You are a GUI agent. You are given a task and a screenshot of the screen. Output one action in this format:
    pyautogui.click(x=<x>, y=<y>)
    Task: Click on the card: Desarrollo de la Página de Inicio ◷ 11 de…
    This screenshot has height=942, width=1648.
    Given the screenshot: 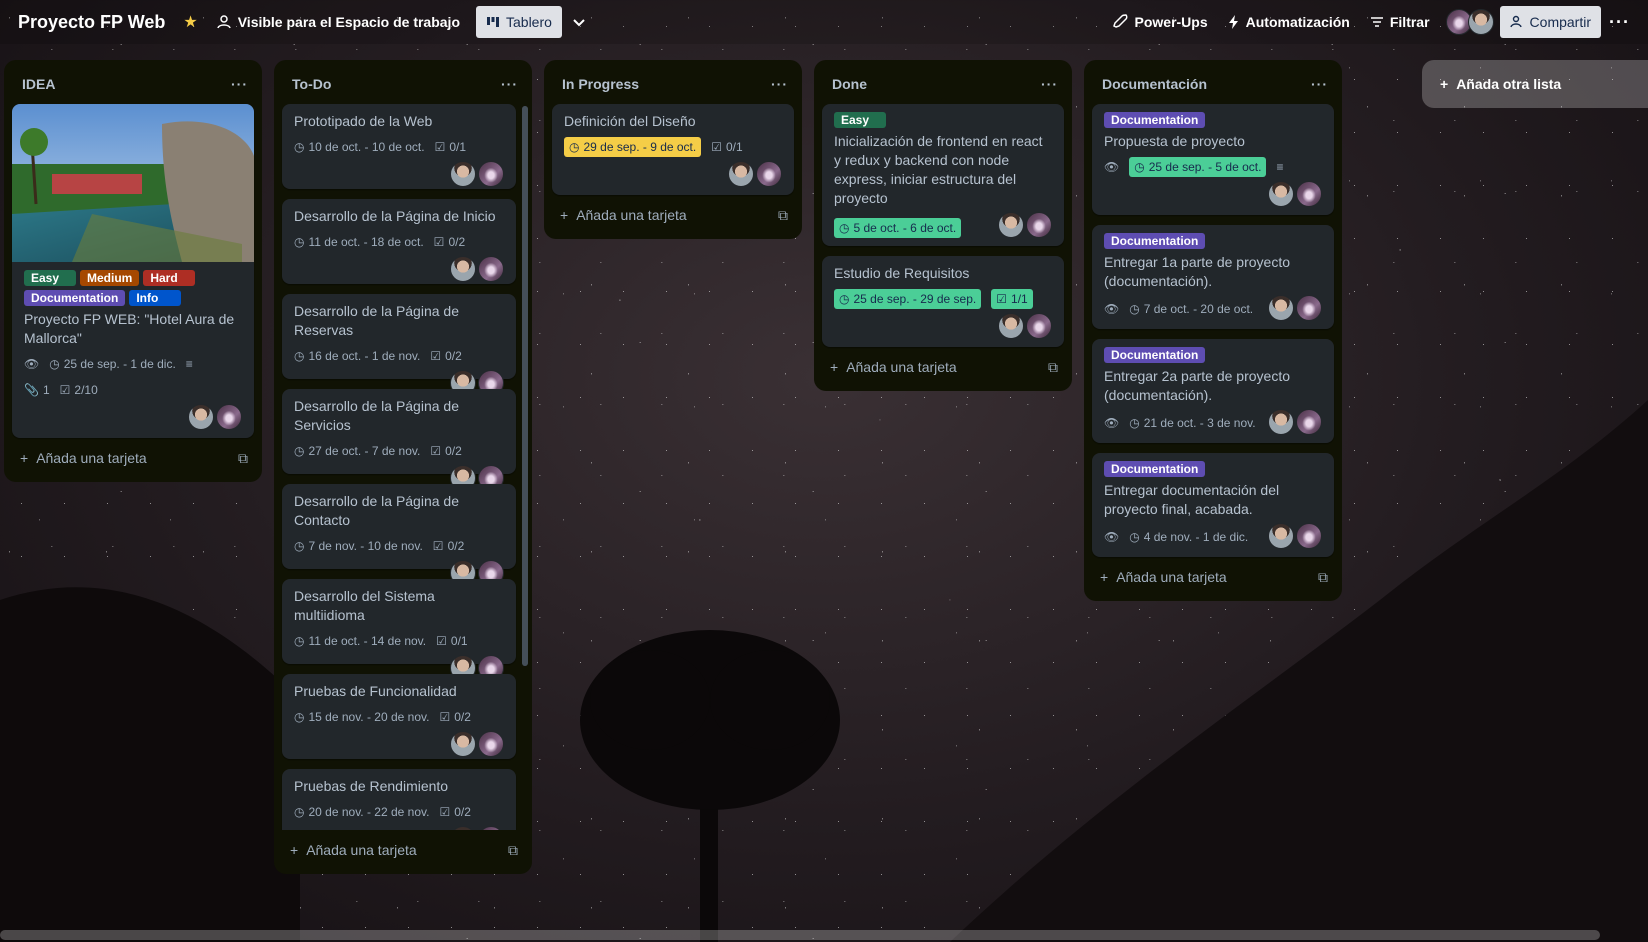 What is the action you would take?
    pyautogui.click(x=399, y=241)
    